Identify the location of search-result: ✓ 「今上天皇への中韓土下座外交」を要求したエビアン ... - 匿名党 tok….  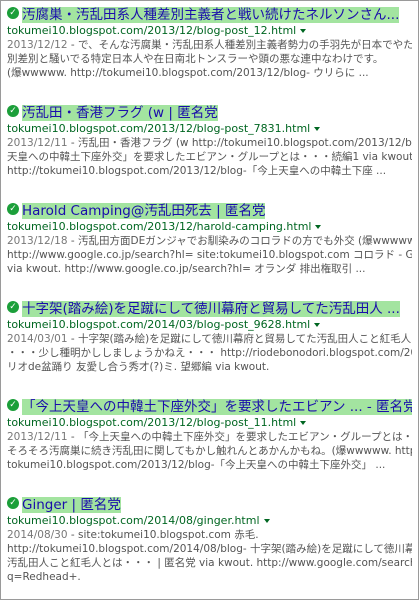
(209, 433).